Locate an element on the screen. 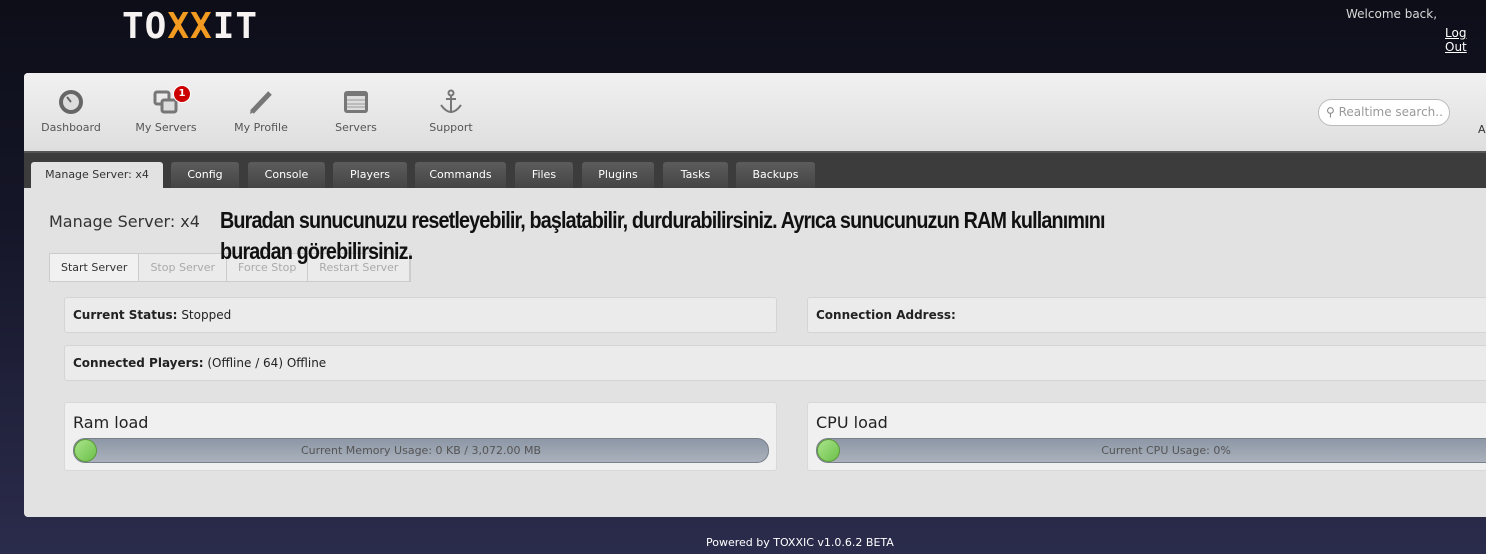  ram-usage-text: Current Memory Usage: 0 KB / 3,072.00 MB is located at coordinates (421, 450).